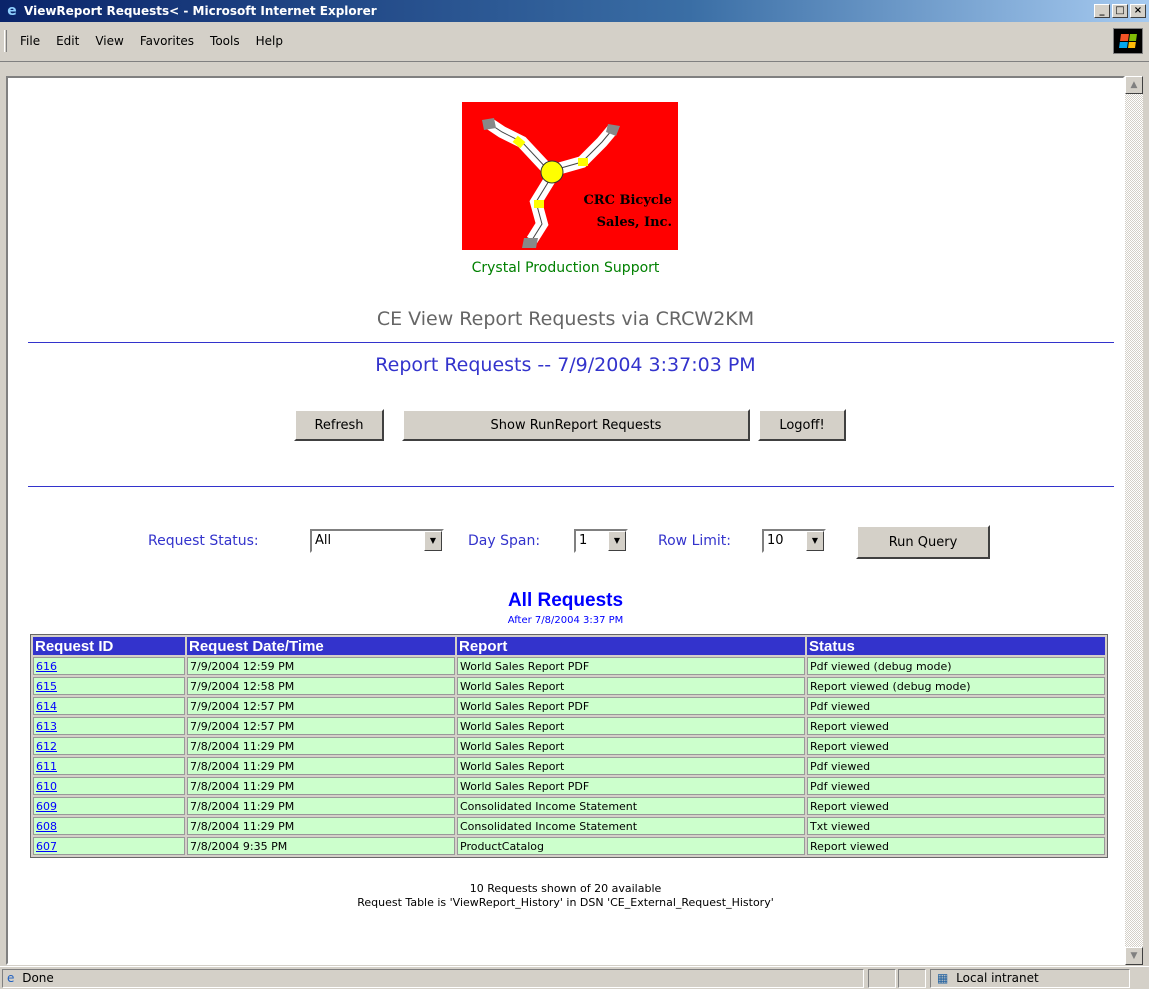 This screenshot has height=989, width=1149. Describe the element at coordinates (67, 41) in the screenshot. I see `menu-item-edit: Edit` at that location.